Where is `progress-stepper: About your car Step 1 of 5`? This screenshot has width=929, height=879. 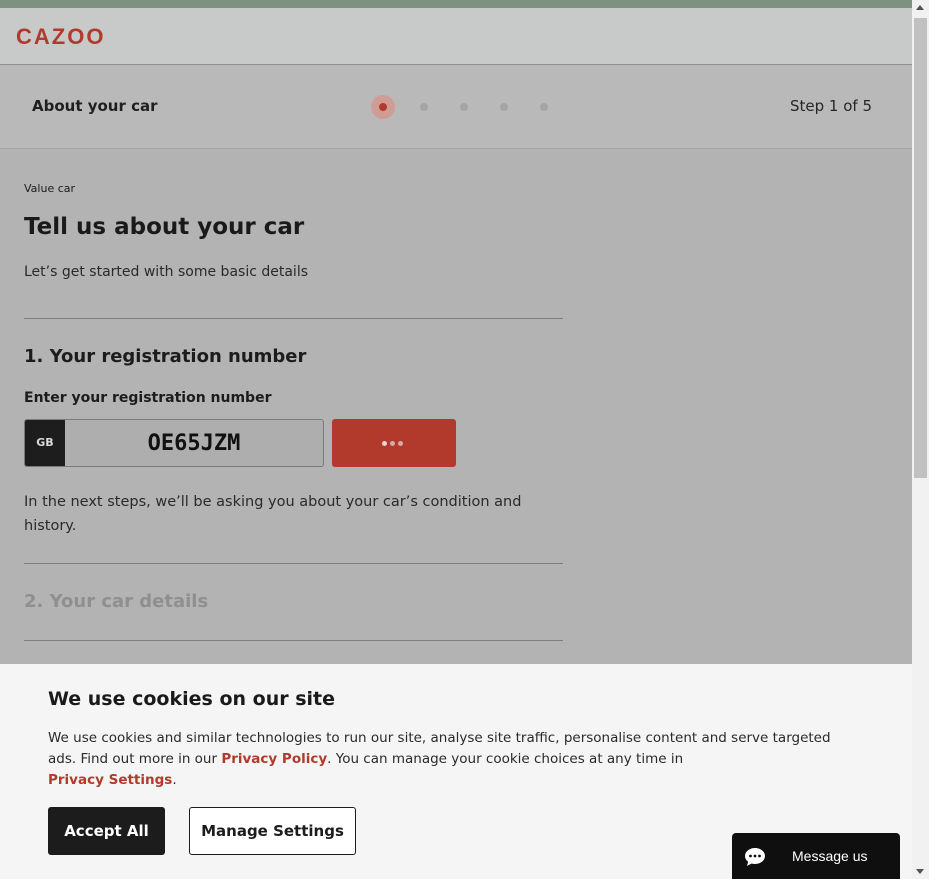
progress-stepper: About your car Step 1 of 5 is located at coordinates (456, 107).